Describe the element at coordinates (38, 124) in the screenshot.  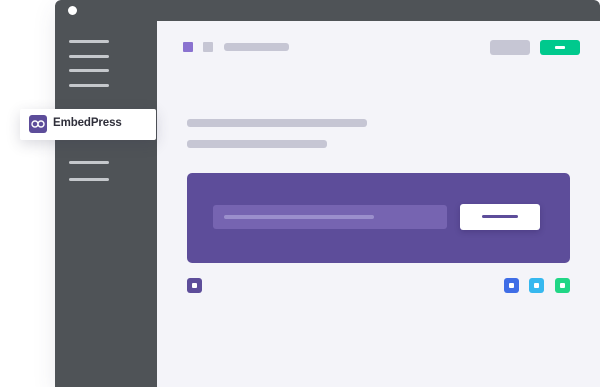
I see `infinity-link-icon` at that location.